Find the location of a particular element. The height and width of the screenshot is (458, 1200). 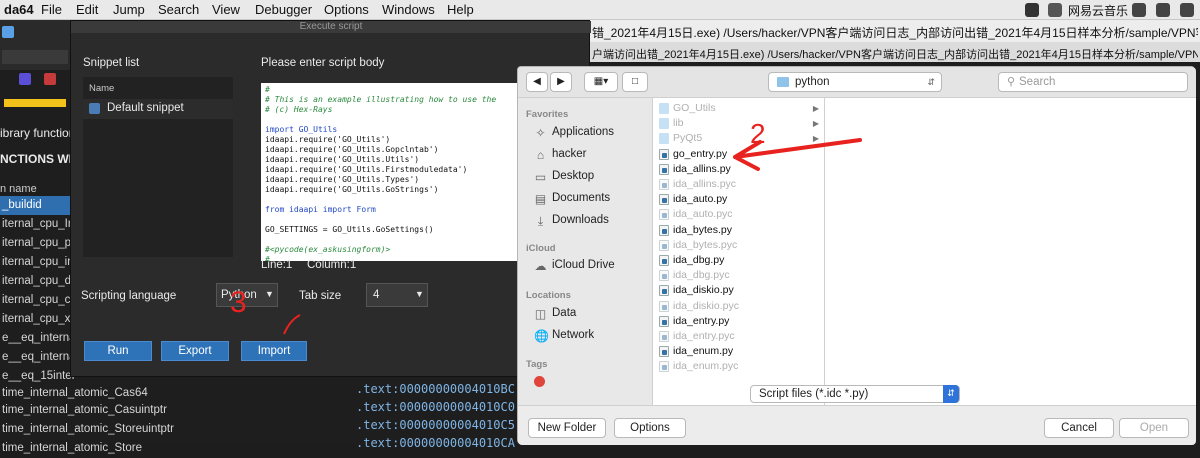

annotation-number-2: 2 is located at coordinates (758, 133).